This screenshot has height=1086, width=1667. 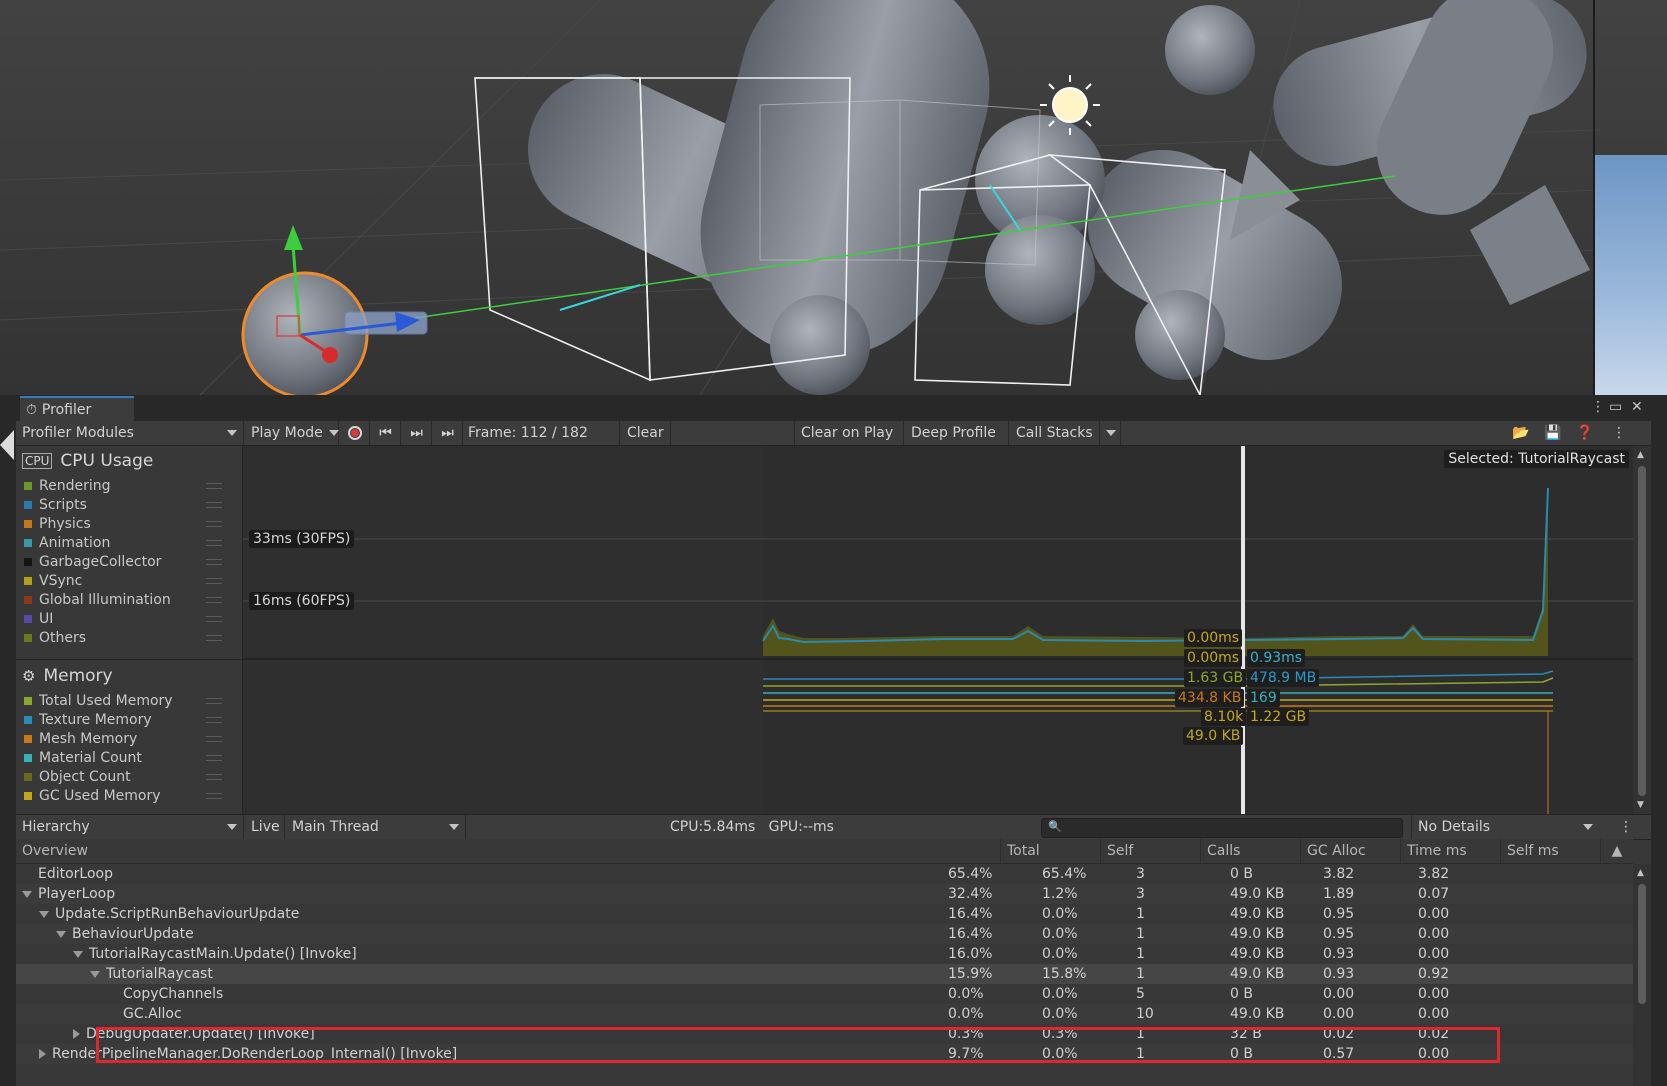 I want to click on chart-scrollbar: ▲ ▼, so click(x=1642, y=630).